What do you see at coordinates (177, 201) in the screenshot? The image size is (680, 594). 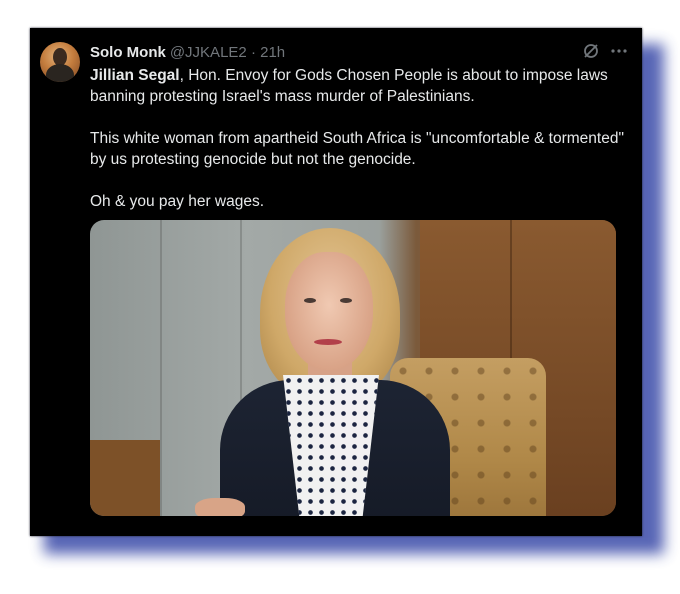 I see `tweet-paragraph-3: Oh & you pay her wages.` at bounding box center [177, 201].